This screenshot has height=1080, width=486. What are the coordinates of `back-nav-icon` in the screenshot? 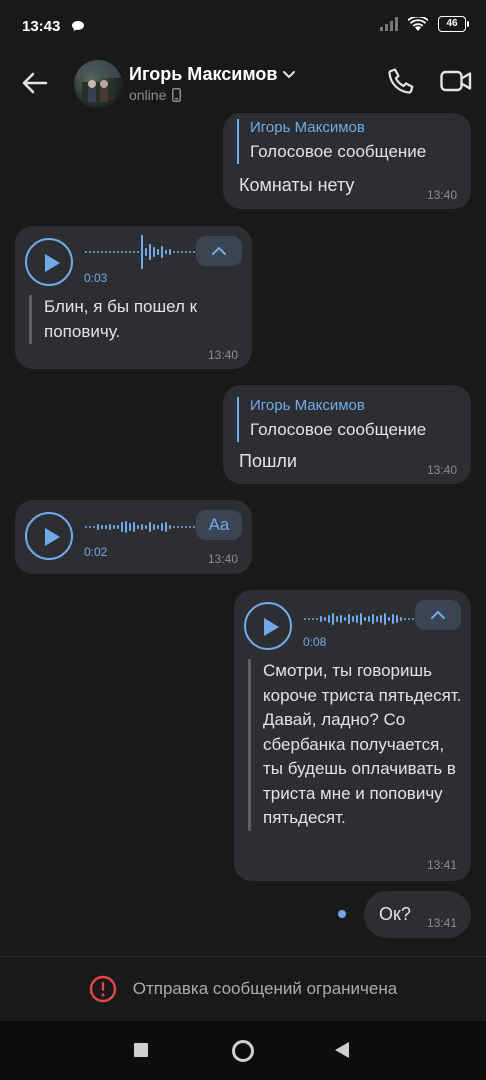 It's located at (342, 1050).